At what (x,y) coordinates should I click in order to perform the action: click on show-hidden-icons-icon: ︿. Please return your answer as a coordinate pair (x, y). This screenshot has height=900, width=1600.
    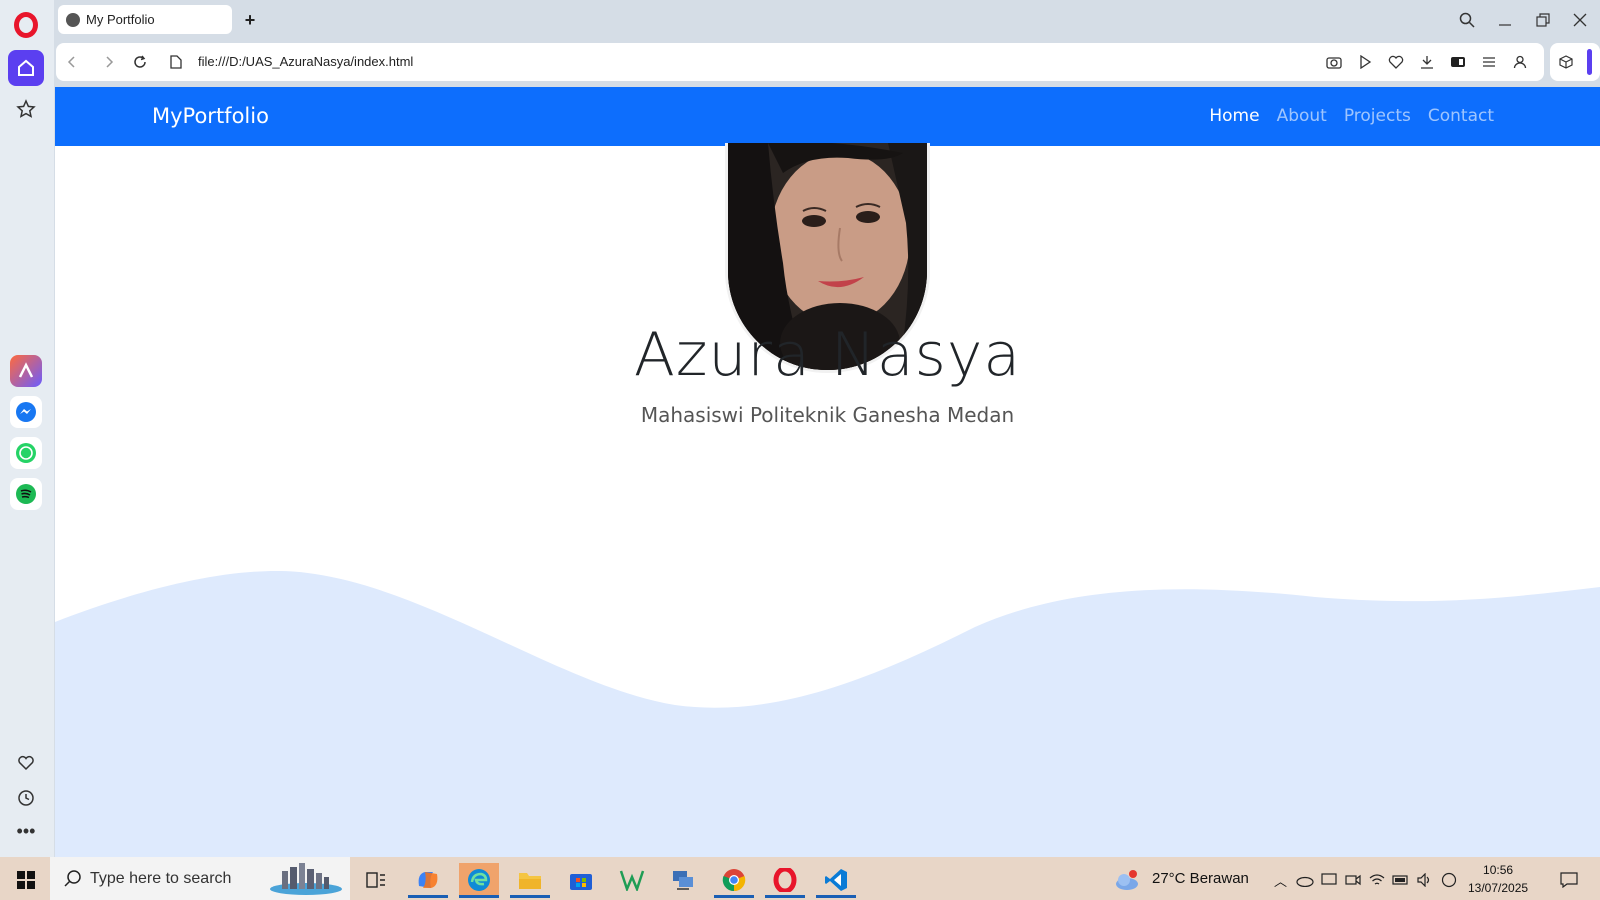
    Looking at the image, I should click on (1280, 880).